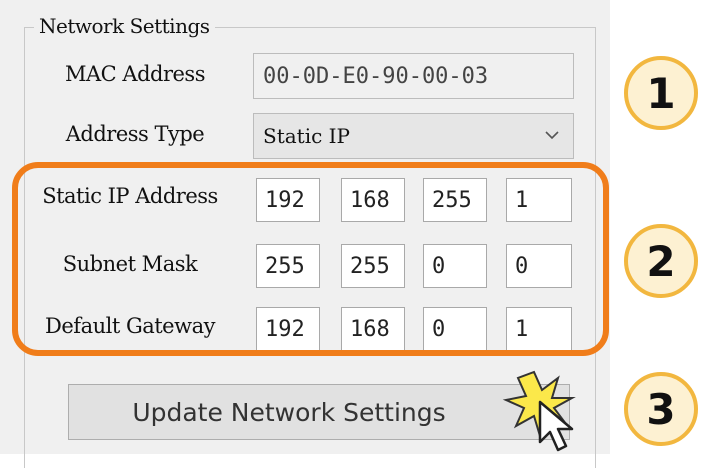 This screenshot has width=702, height=468. Describe the element at coordinates (135, 134) in the screenshot. I see `address-type-label: Address Type` at that location.